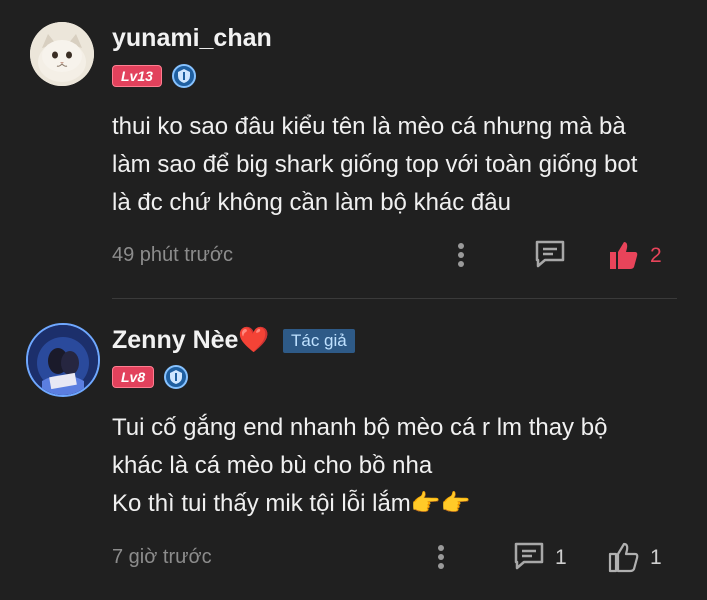 The height and width of the screenshot is (600, 707). Describe the element at coordinates (173, 255) in the screenshot. I see `timestamp: 49 phút trước` at that location.